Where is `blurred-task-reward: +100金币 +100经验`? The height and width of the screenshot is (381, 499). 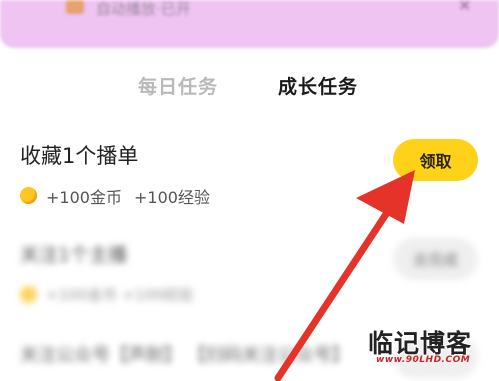 blurred-task-reward: +100金币 +100经验 is located at coordinates (120, 295).